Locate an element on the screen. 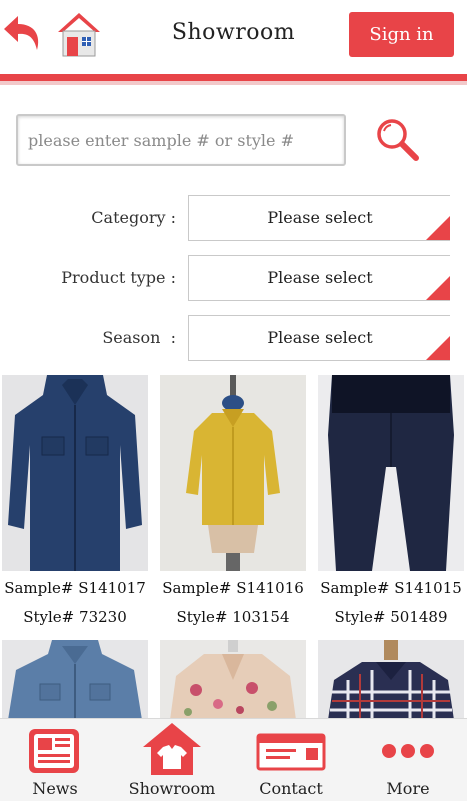  search-field is located at coordinates (181, 140).